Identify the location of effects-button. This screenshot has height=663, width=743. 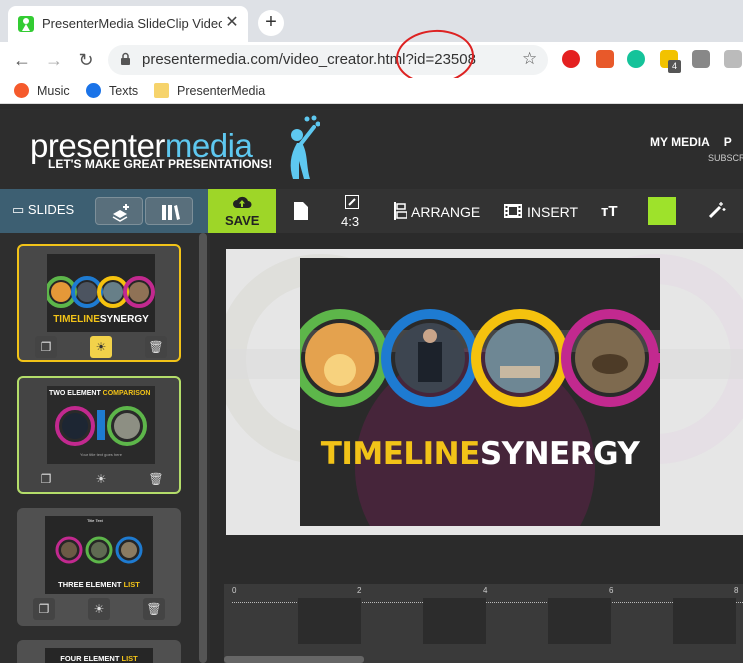
(718, 211).